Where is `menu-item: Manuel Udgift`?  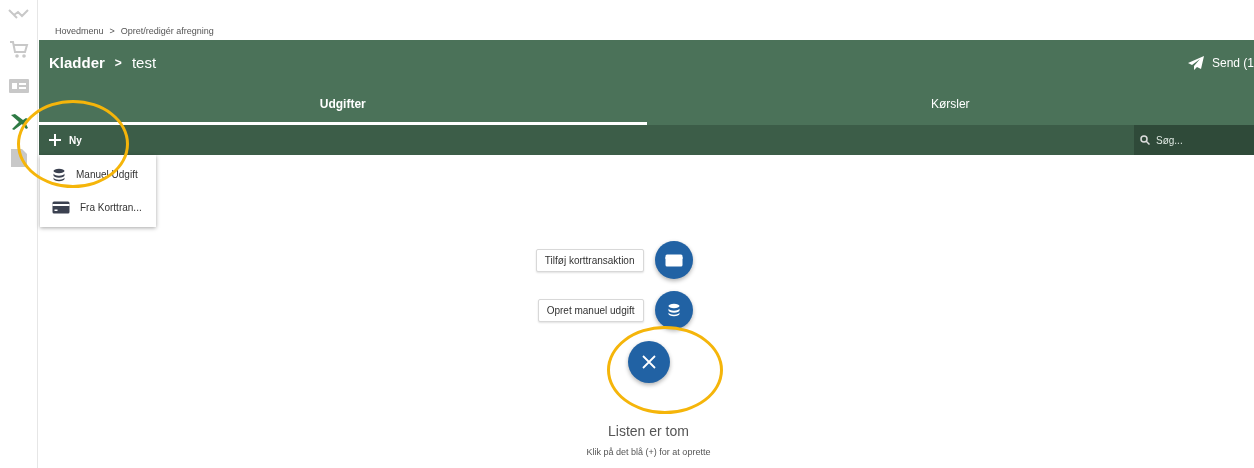 menu-item: Manuel Udgift is located at coordinates (98, 174).